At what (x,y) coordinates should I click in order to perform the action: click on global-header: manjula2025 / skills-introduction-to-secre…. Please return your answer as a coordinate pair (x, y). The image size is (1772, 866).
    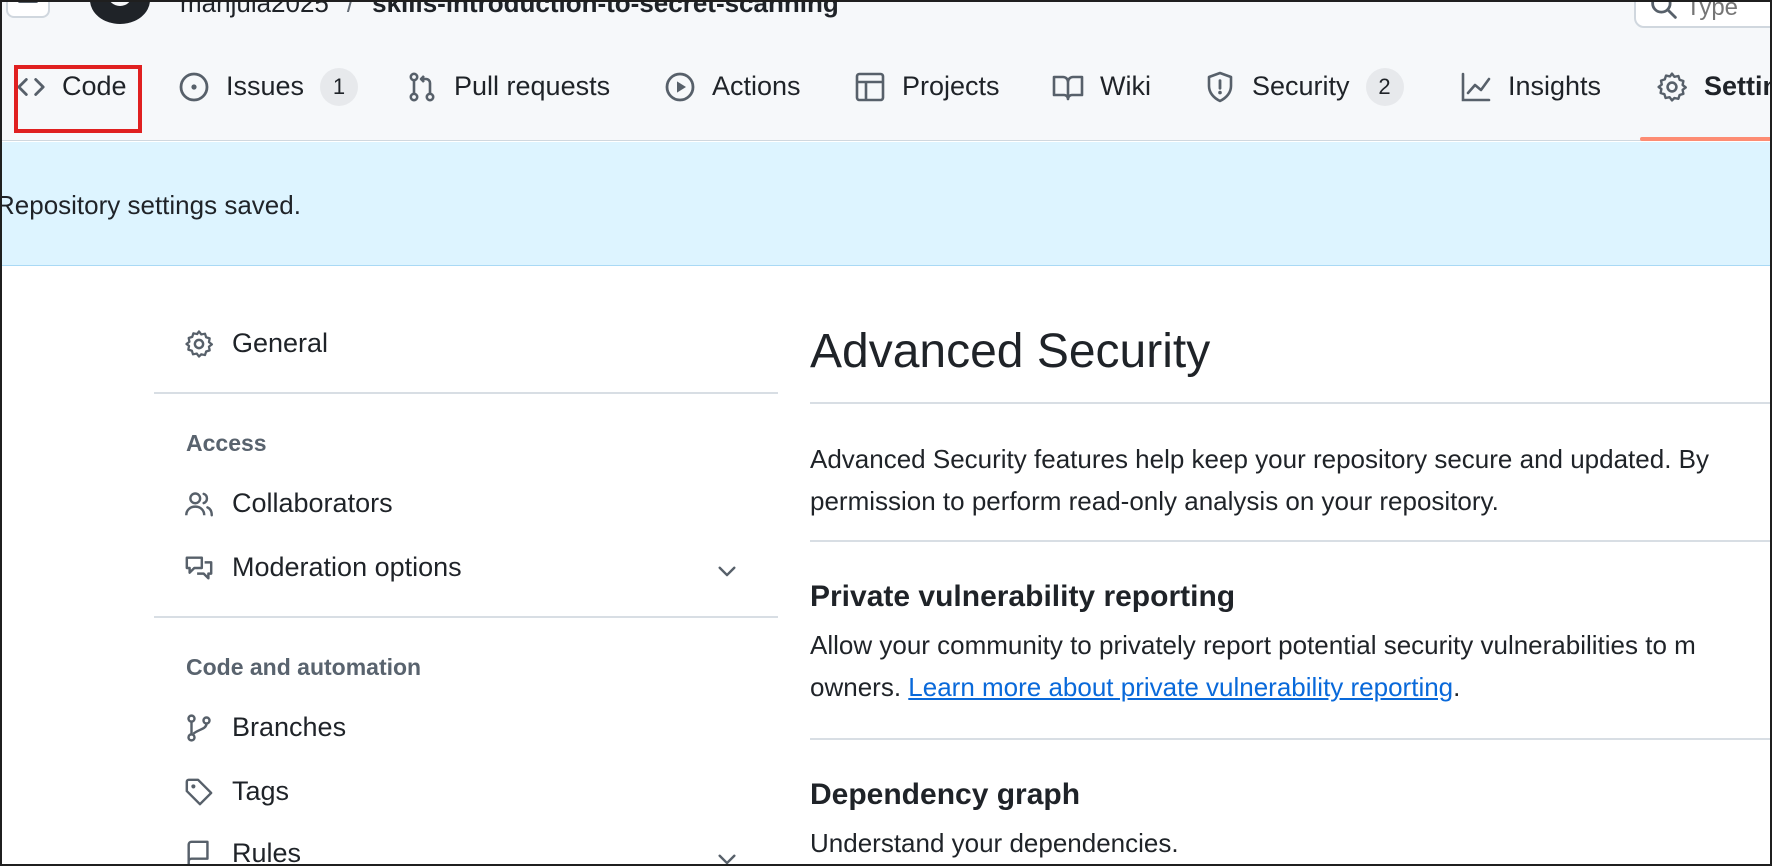
    Looking at the image, I should click on (886, 17).